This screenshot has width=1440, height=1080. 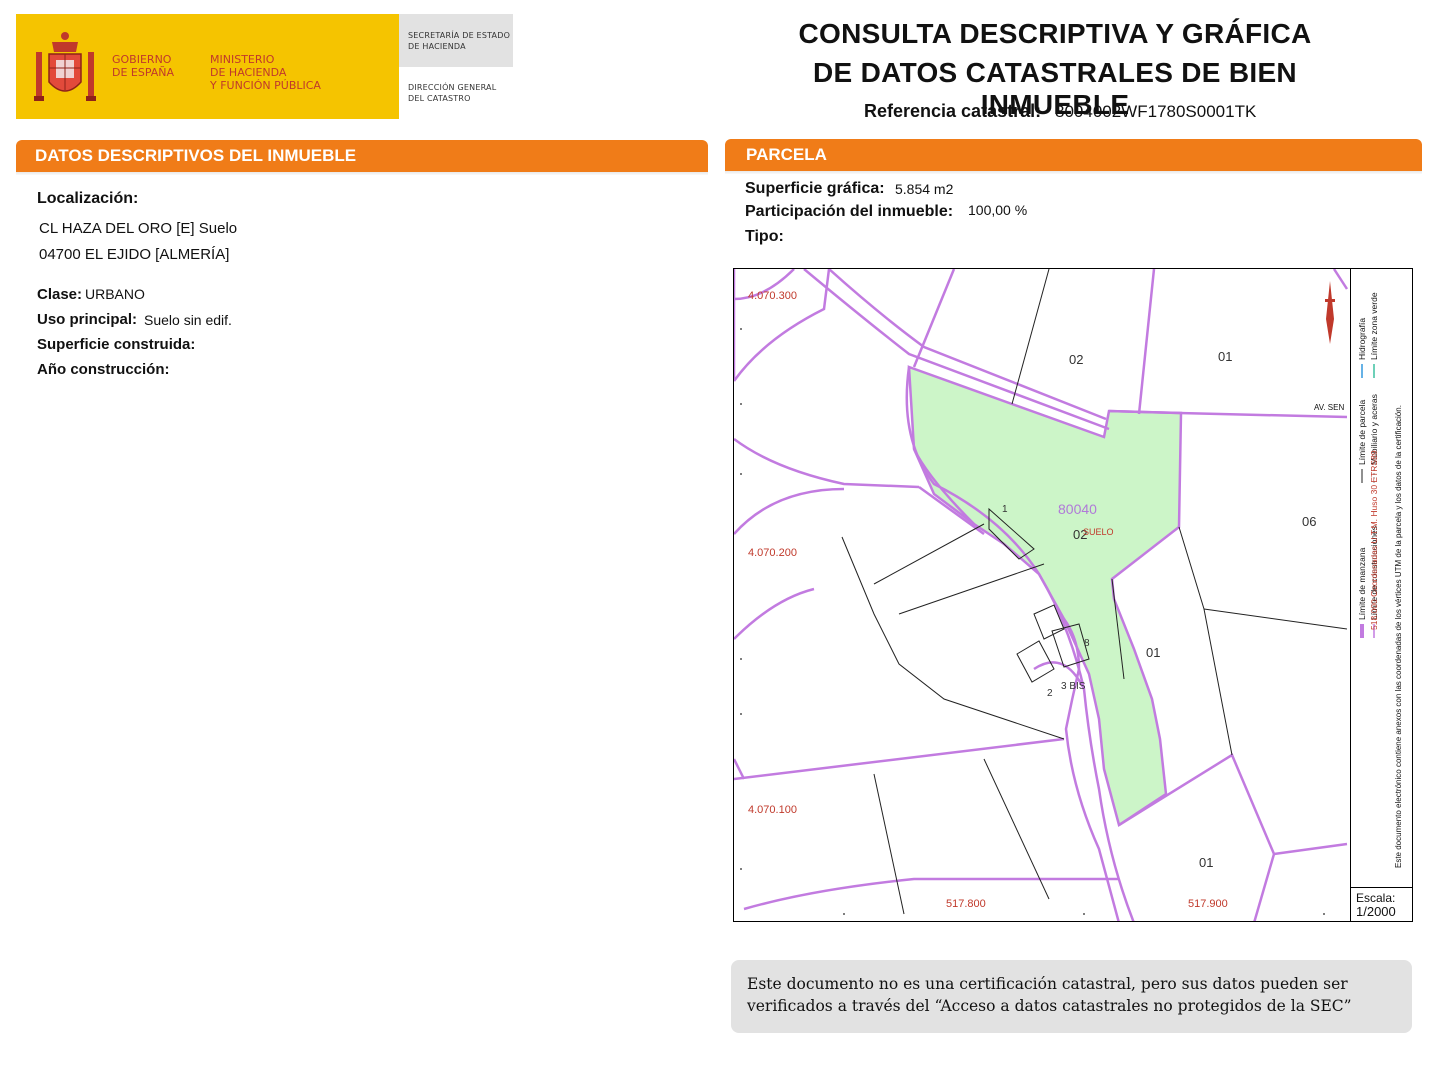 What do you see at coordinates (1208, 904) in the screenshot?
I see `coord-label: 517.900` at bounding box center [1208, 904].